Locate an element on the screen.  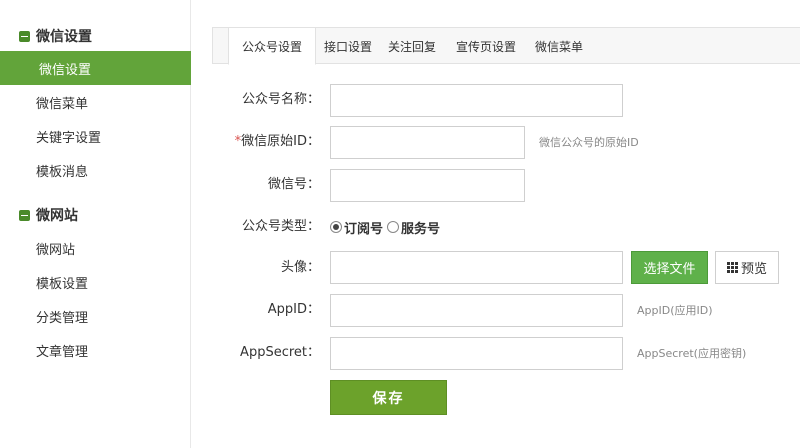
original-id-label: 微信原始ID： is located at coordinates (280, 141).